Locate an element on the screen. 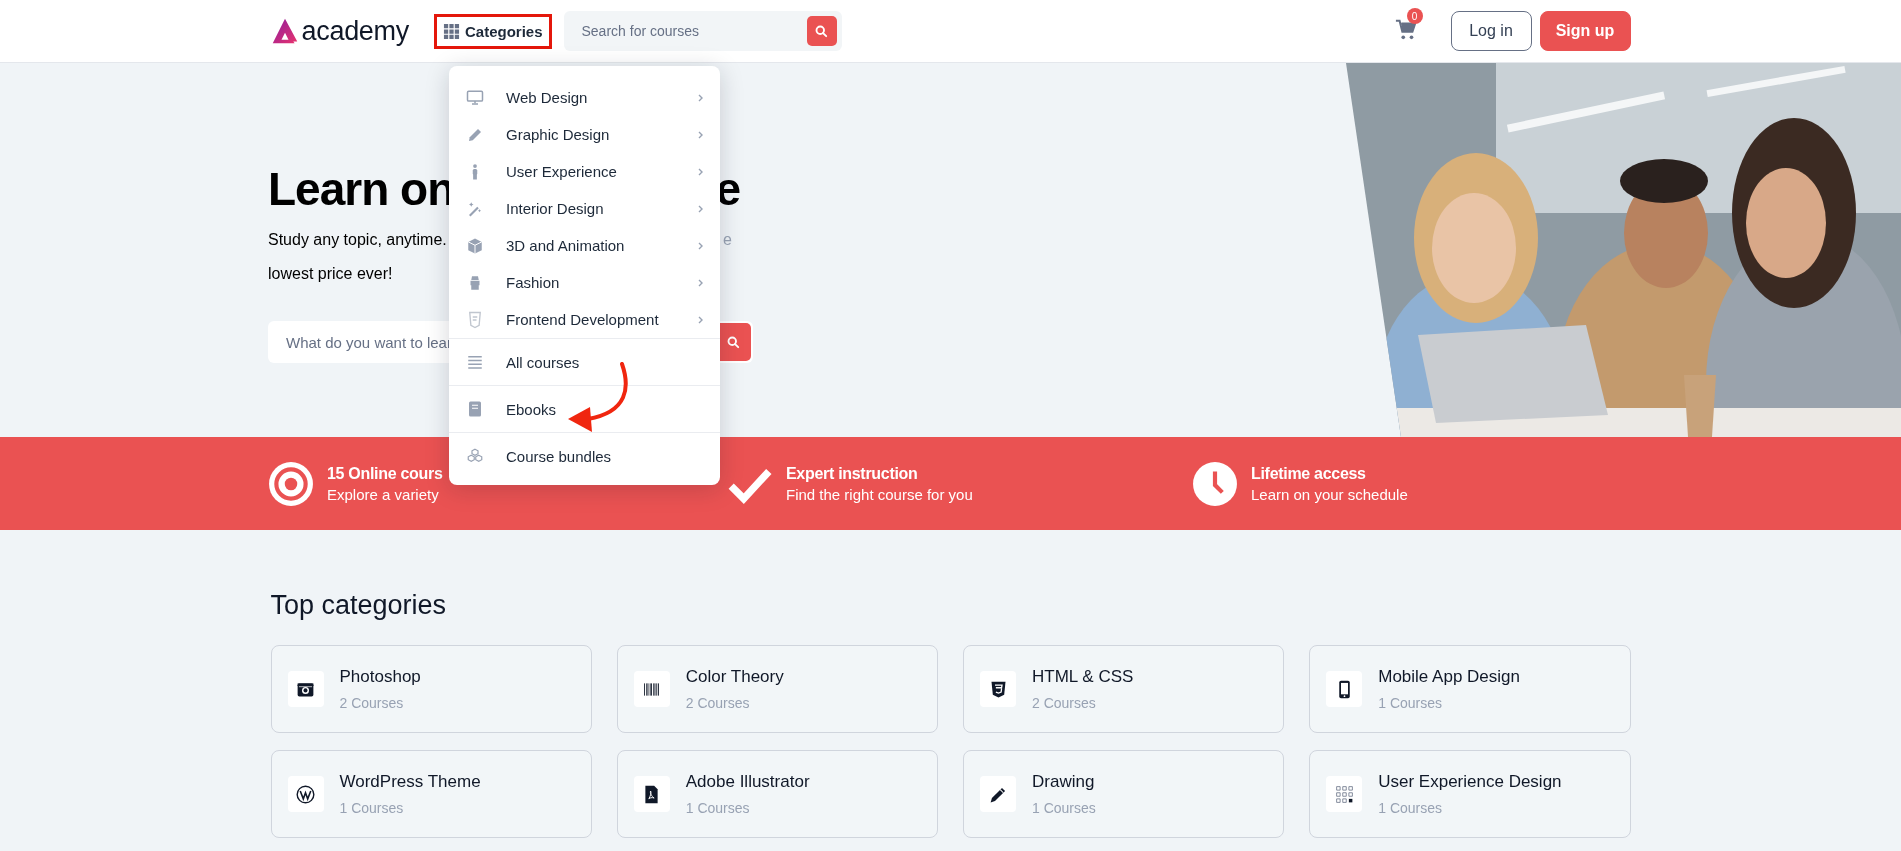  feature-subtitle: Learn on your schedule is located at coordinates (1329, 494).